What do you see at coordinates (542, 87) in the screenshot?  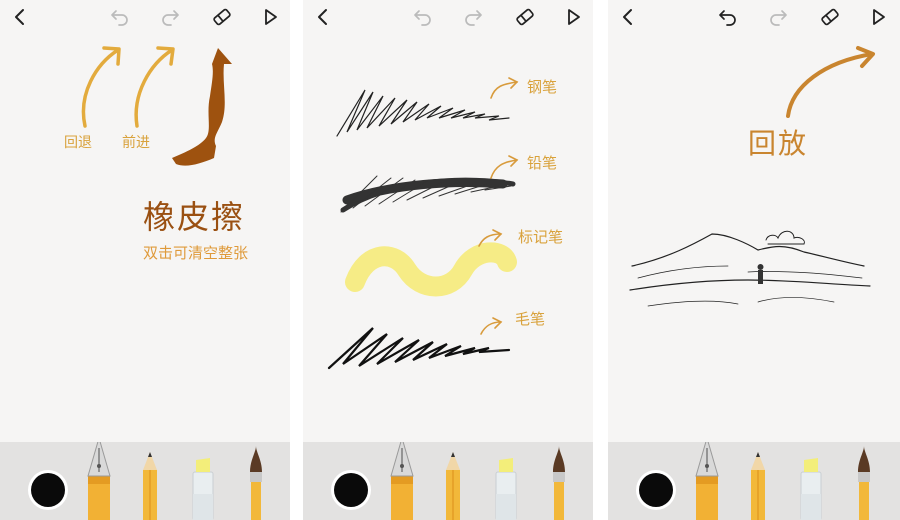 I see `pen-label: 钢笔` at bounding box center [542, 87].